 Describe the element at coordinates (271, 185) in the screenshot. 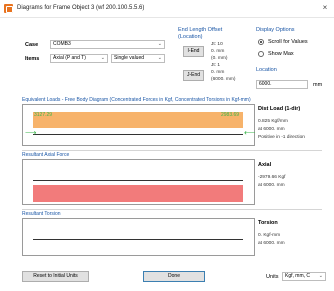

I see `axial-location: at 6000. mm` at that location.